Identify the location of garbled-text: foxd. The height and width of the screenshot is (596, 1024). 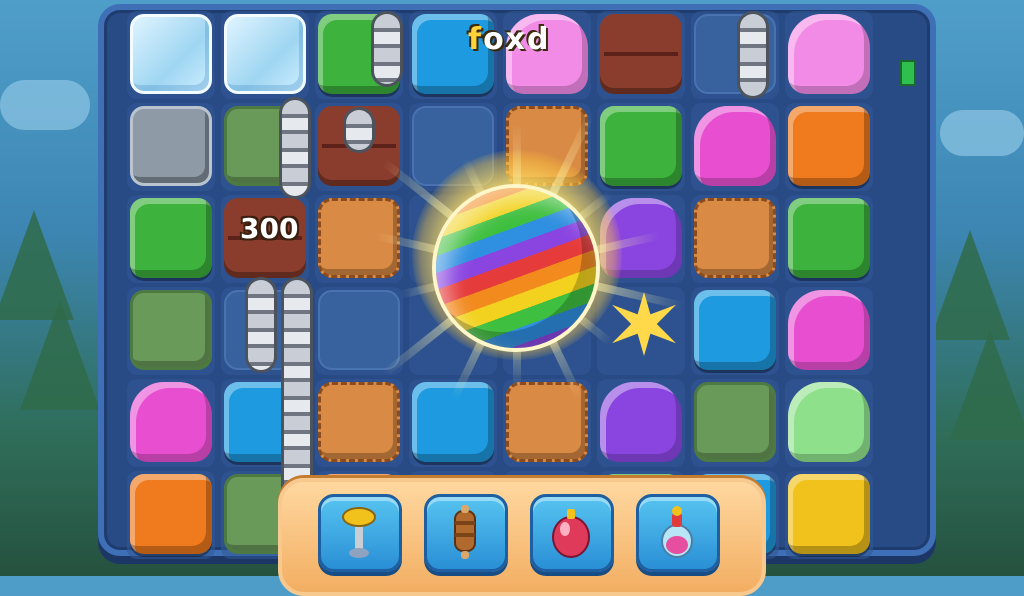
(509, 39).